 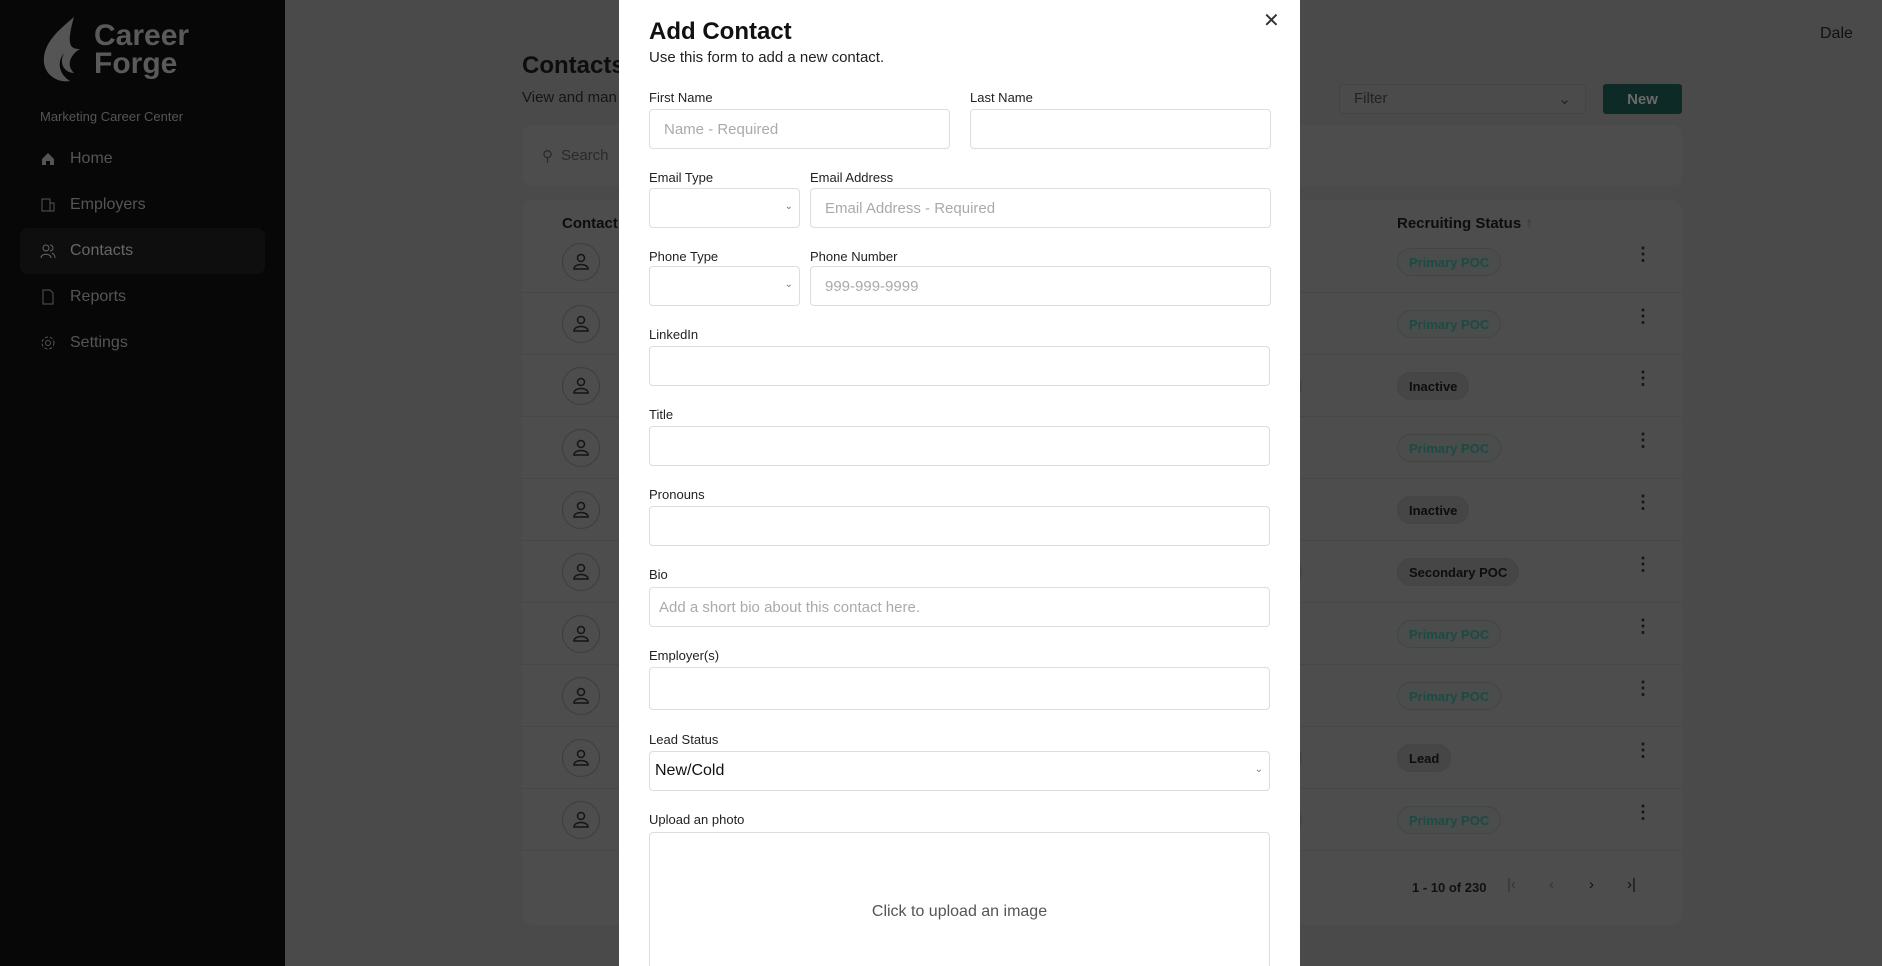 What do you see at coordinates (1529, 223) in the screenshot?
I see `sort-up-icon: ↑` at bounding box center [1529, 223].